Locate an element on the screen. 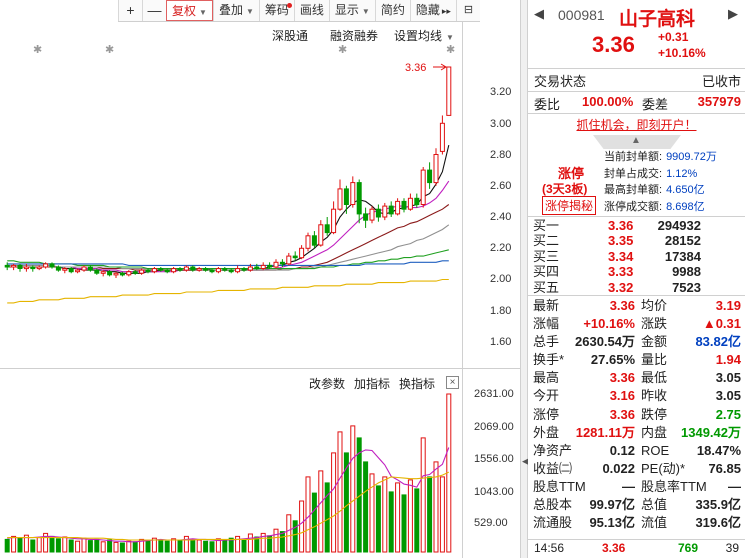 The image size is (745, 558). stat-value: 319.6亿 is located at coordinates (718, 523).